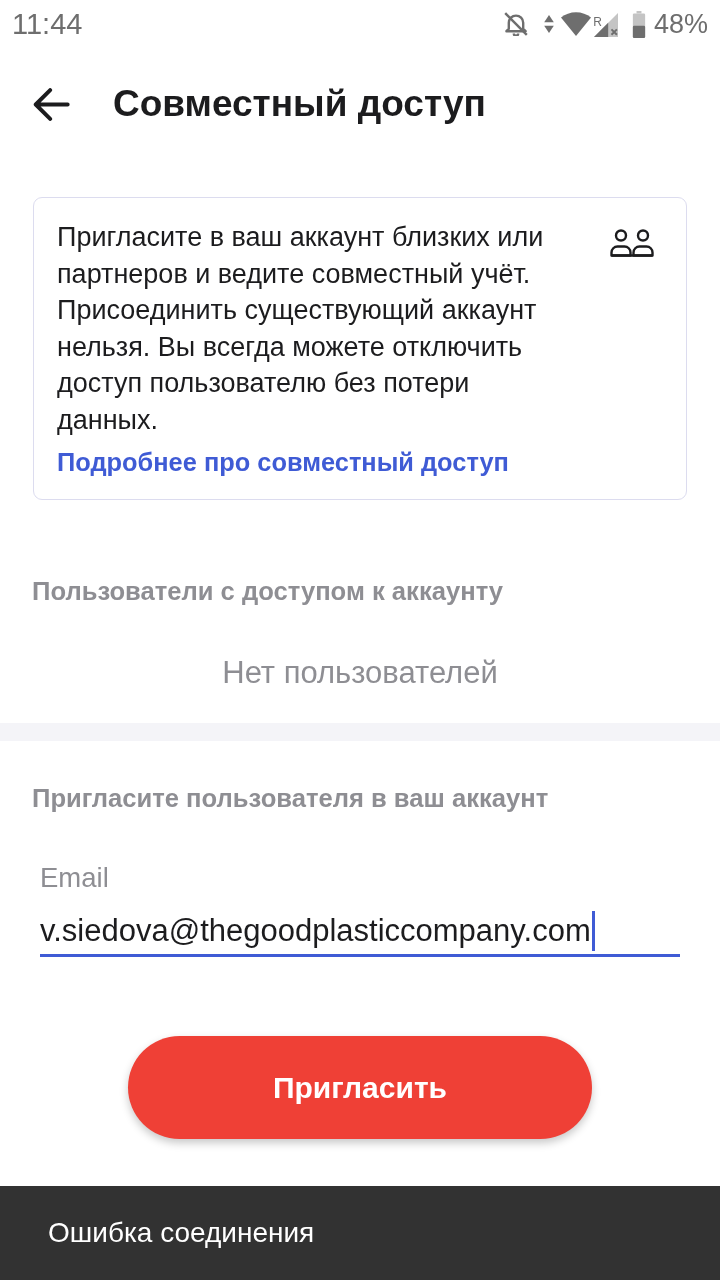 This screenshot has height=1280, width=720. What do you see at coordinates (638, 24) in the screenshot?
I see `battery-icon` at bounding box center [638, 24].